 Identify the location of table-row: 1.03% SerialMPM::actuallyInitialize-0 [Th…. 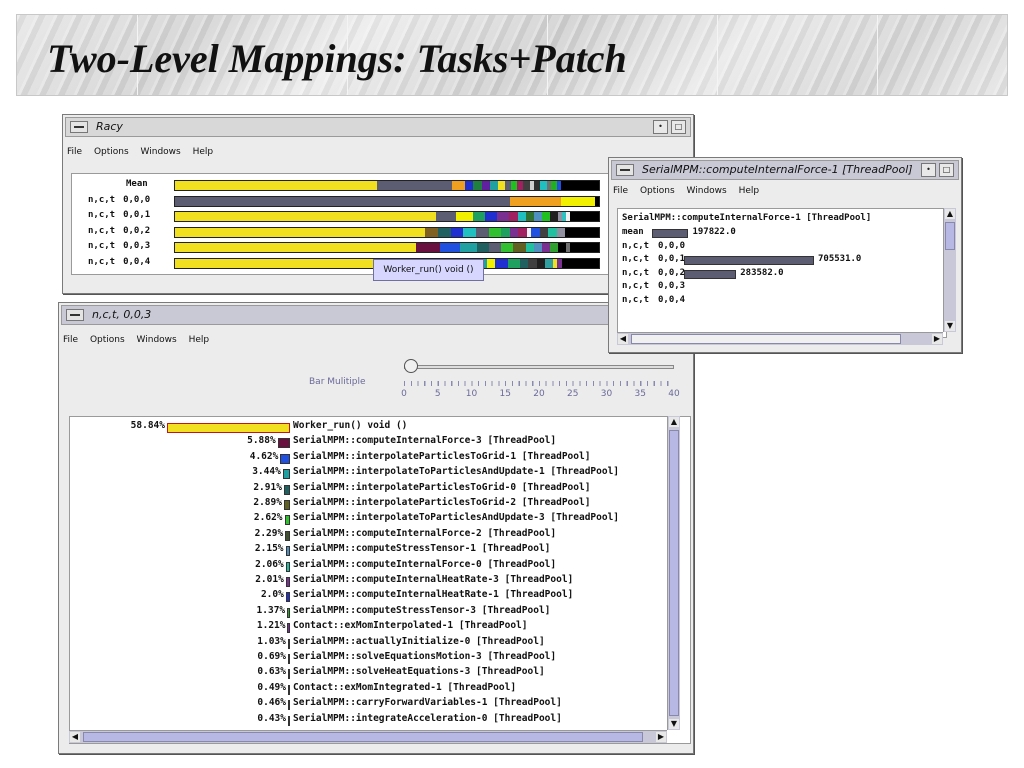
(370, 643).